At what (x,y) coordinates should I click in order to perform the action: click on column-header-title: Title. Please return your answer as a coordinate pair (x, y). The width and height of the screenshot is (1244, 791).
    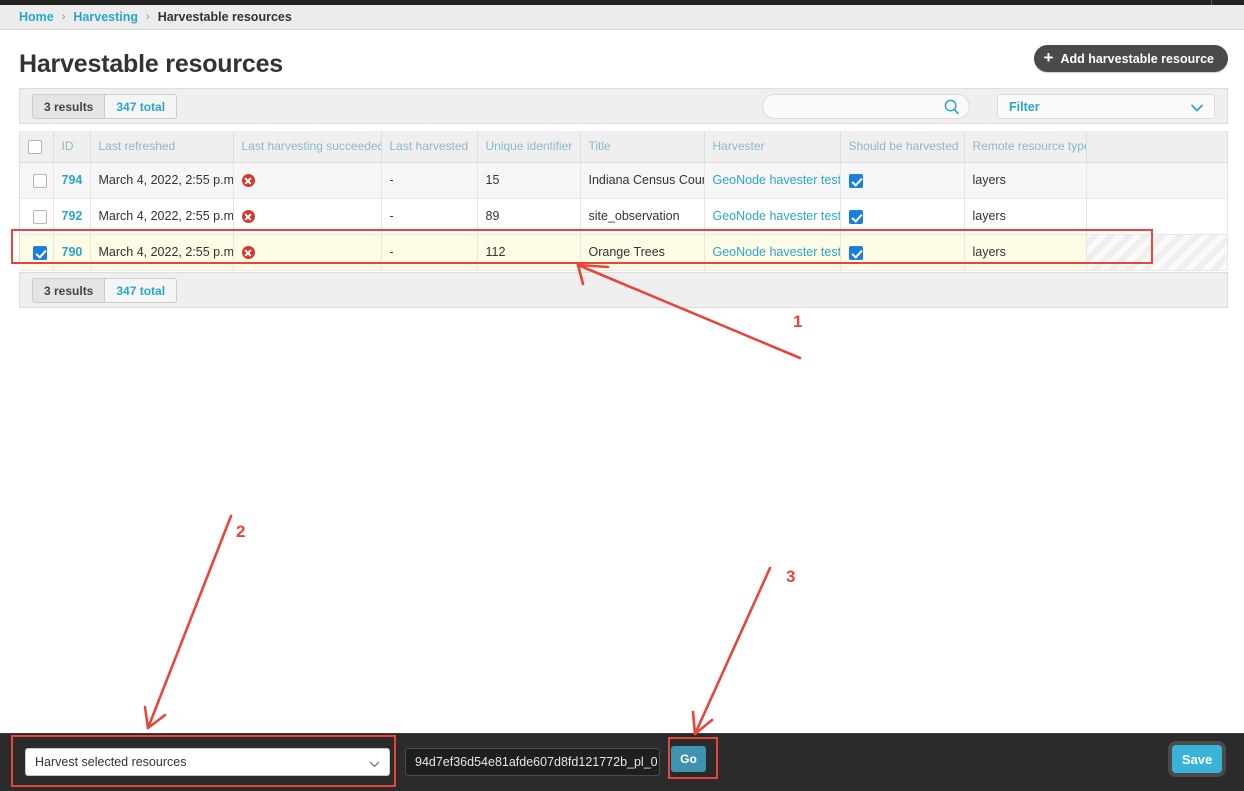
    Looking at the image, I should click on (642, 147).